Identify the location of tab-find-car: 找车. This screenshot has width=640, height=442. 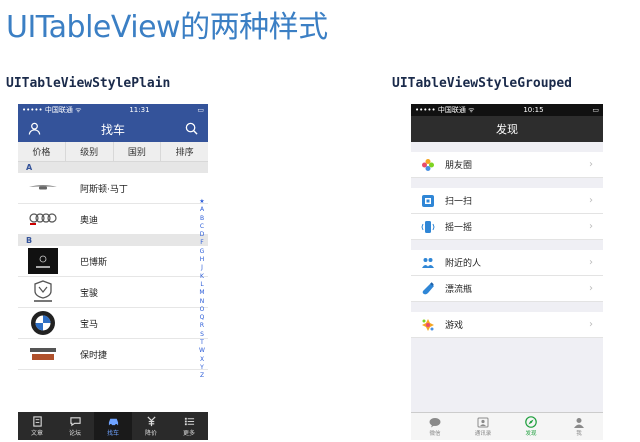
(113, 426).